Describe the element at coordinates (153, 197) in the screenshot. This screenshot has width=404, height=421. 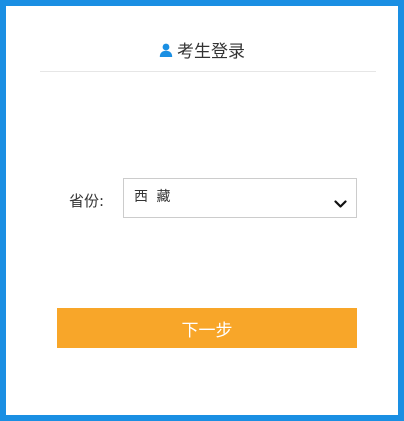
I see `province-select-value: 西 藏` at that location.